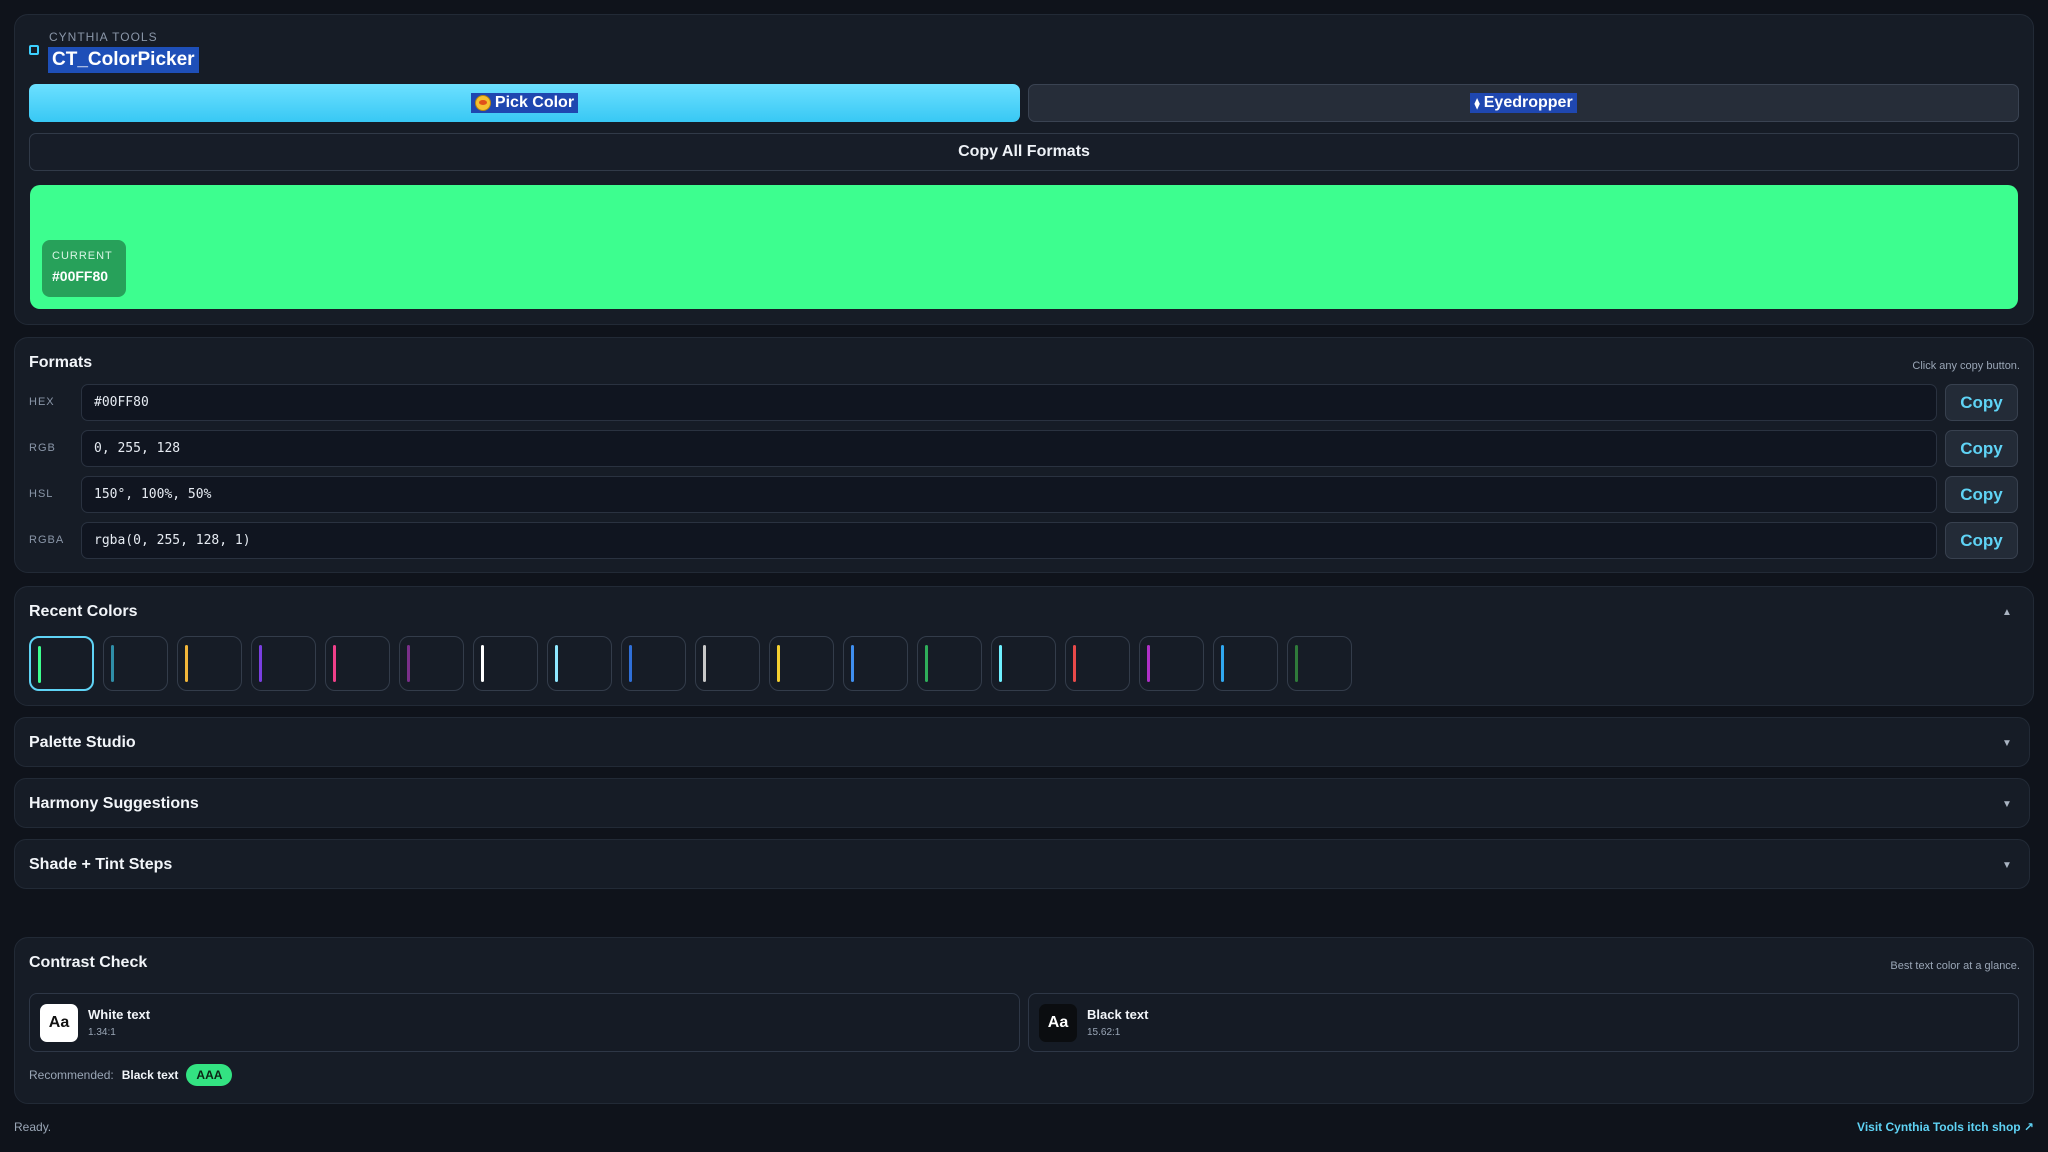 Image resolution: width=2048 pixels, height=1152 pixels. I want to click on copy-all-formats-button: Copy All Formats, so click(1024, 152).